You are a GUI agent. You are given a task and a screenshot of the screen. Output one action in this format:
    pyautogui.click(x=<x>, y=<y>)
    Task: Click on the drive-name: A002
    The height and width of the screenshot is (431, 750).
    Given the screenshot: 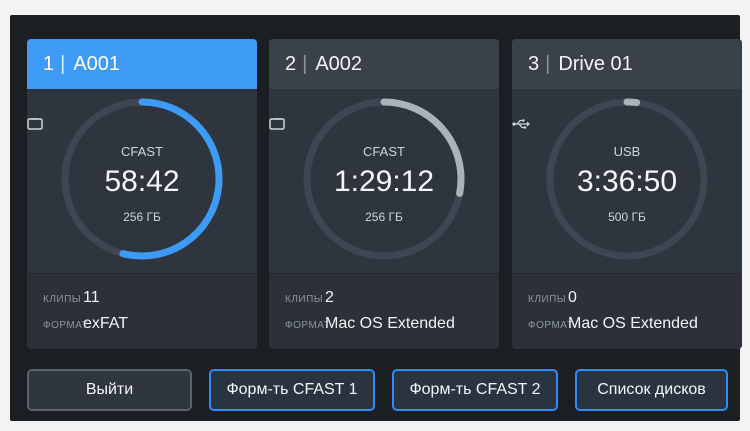 What is the action you would take?
    pyautogui.click(x=339, y=64)
    